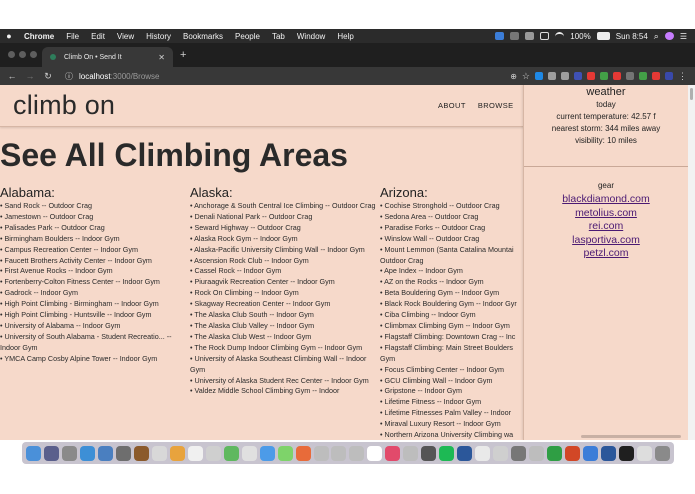 The height and width of the screenshot is (494, 695). What do you see at coordinates (606, 200) in the screenshot?
I see `gear-link-blackdiamond: blackdiamond.com` at bounding box center [606, 200].